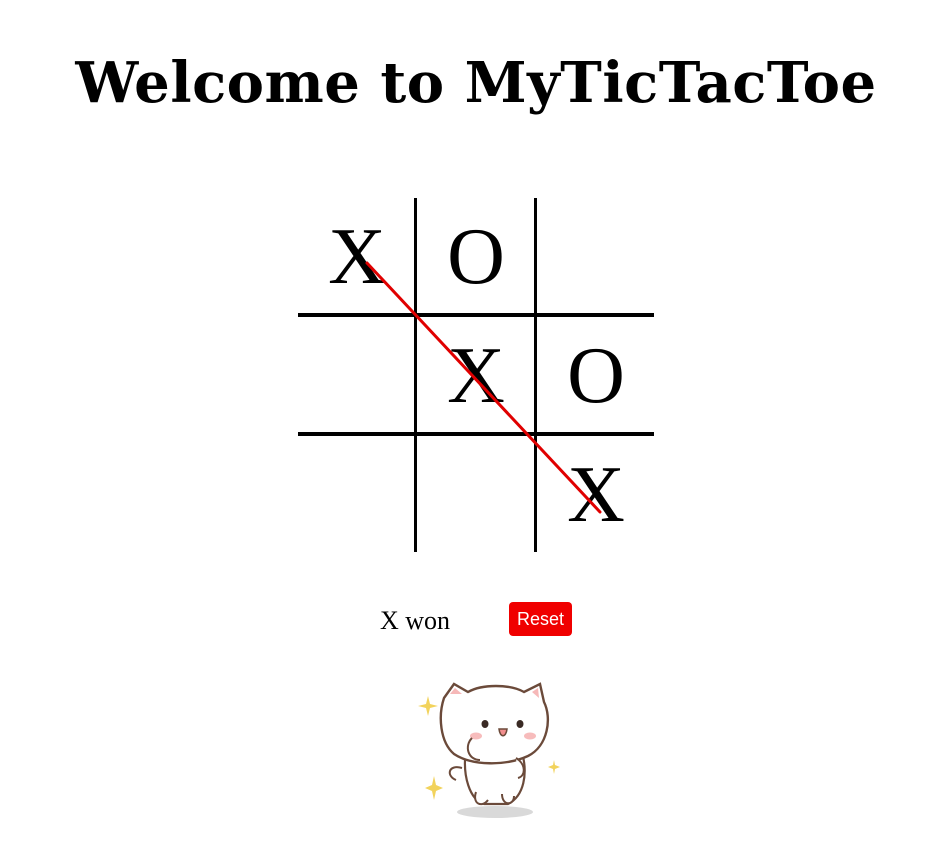  Describe the element at coordinates (485, 749) in the screenshot. I see `cat-sticker-icon` at that location.